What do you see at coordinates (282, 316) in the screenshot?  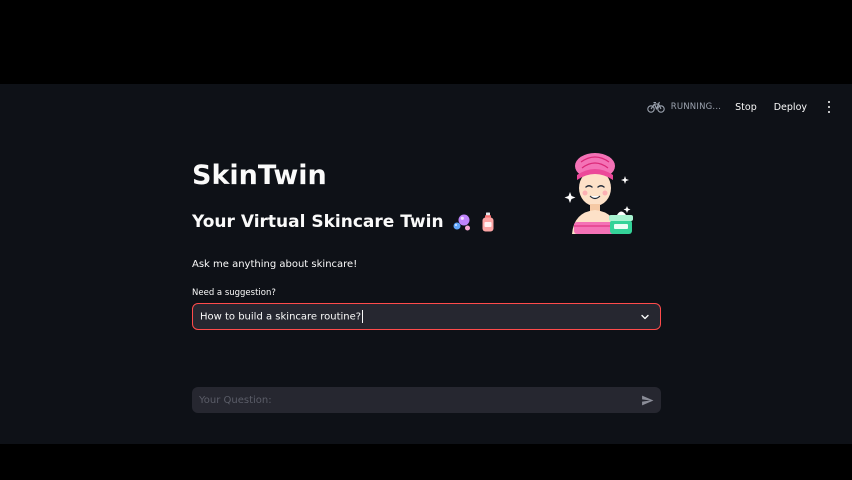 I see `suggestion-selected-value: How to build a skincare routine?` at bounding box center [282, 316].